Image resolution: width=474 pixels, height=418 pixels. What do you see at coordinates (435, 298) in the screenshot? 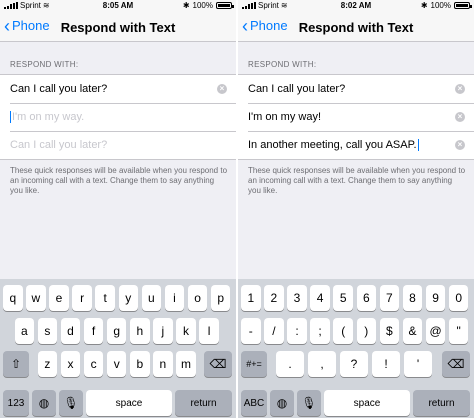
I see `key: 9` at bounding box center [435, 298].